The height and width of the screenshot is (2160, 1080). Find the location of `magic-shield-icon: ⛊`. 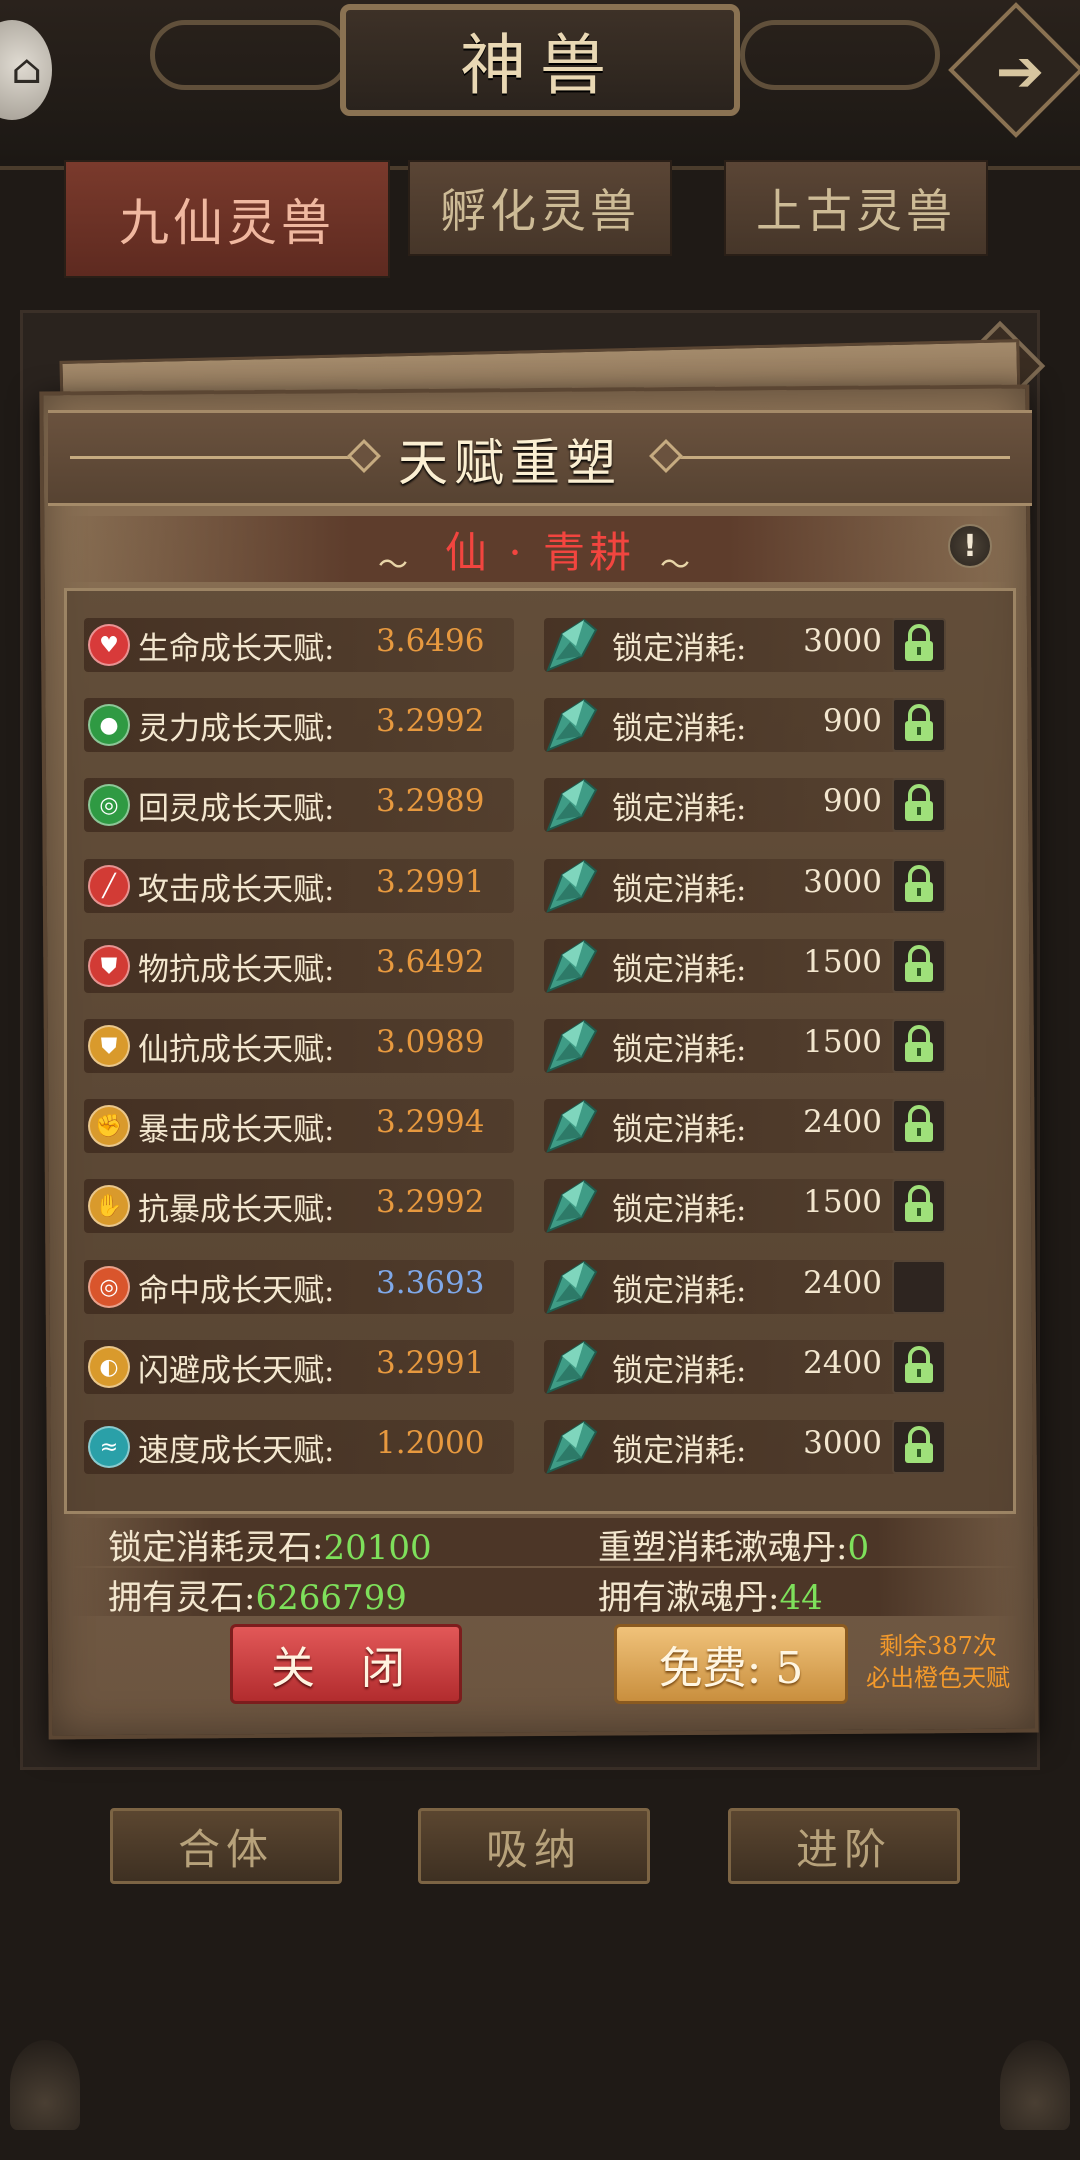

magic-shield-icon: ⛊ is located at coordinates (109, 1046).